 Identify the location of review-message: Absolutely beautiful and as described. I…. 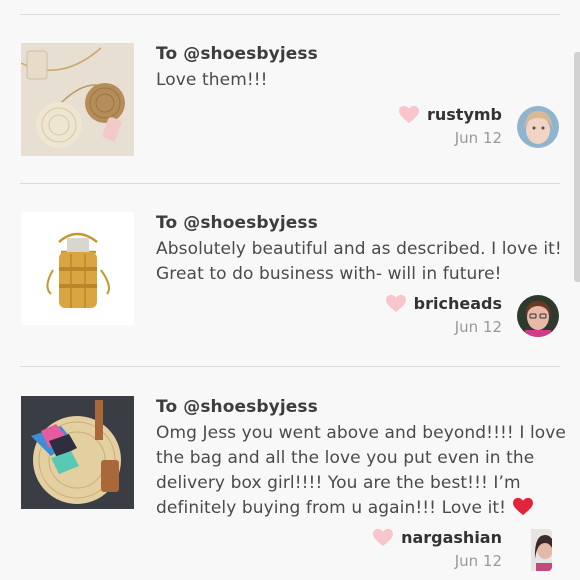
(359, 261).